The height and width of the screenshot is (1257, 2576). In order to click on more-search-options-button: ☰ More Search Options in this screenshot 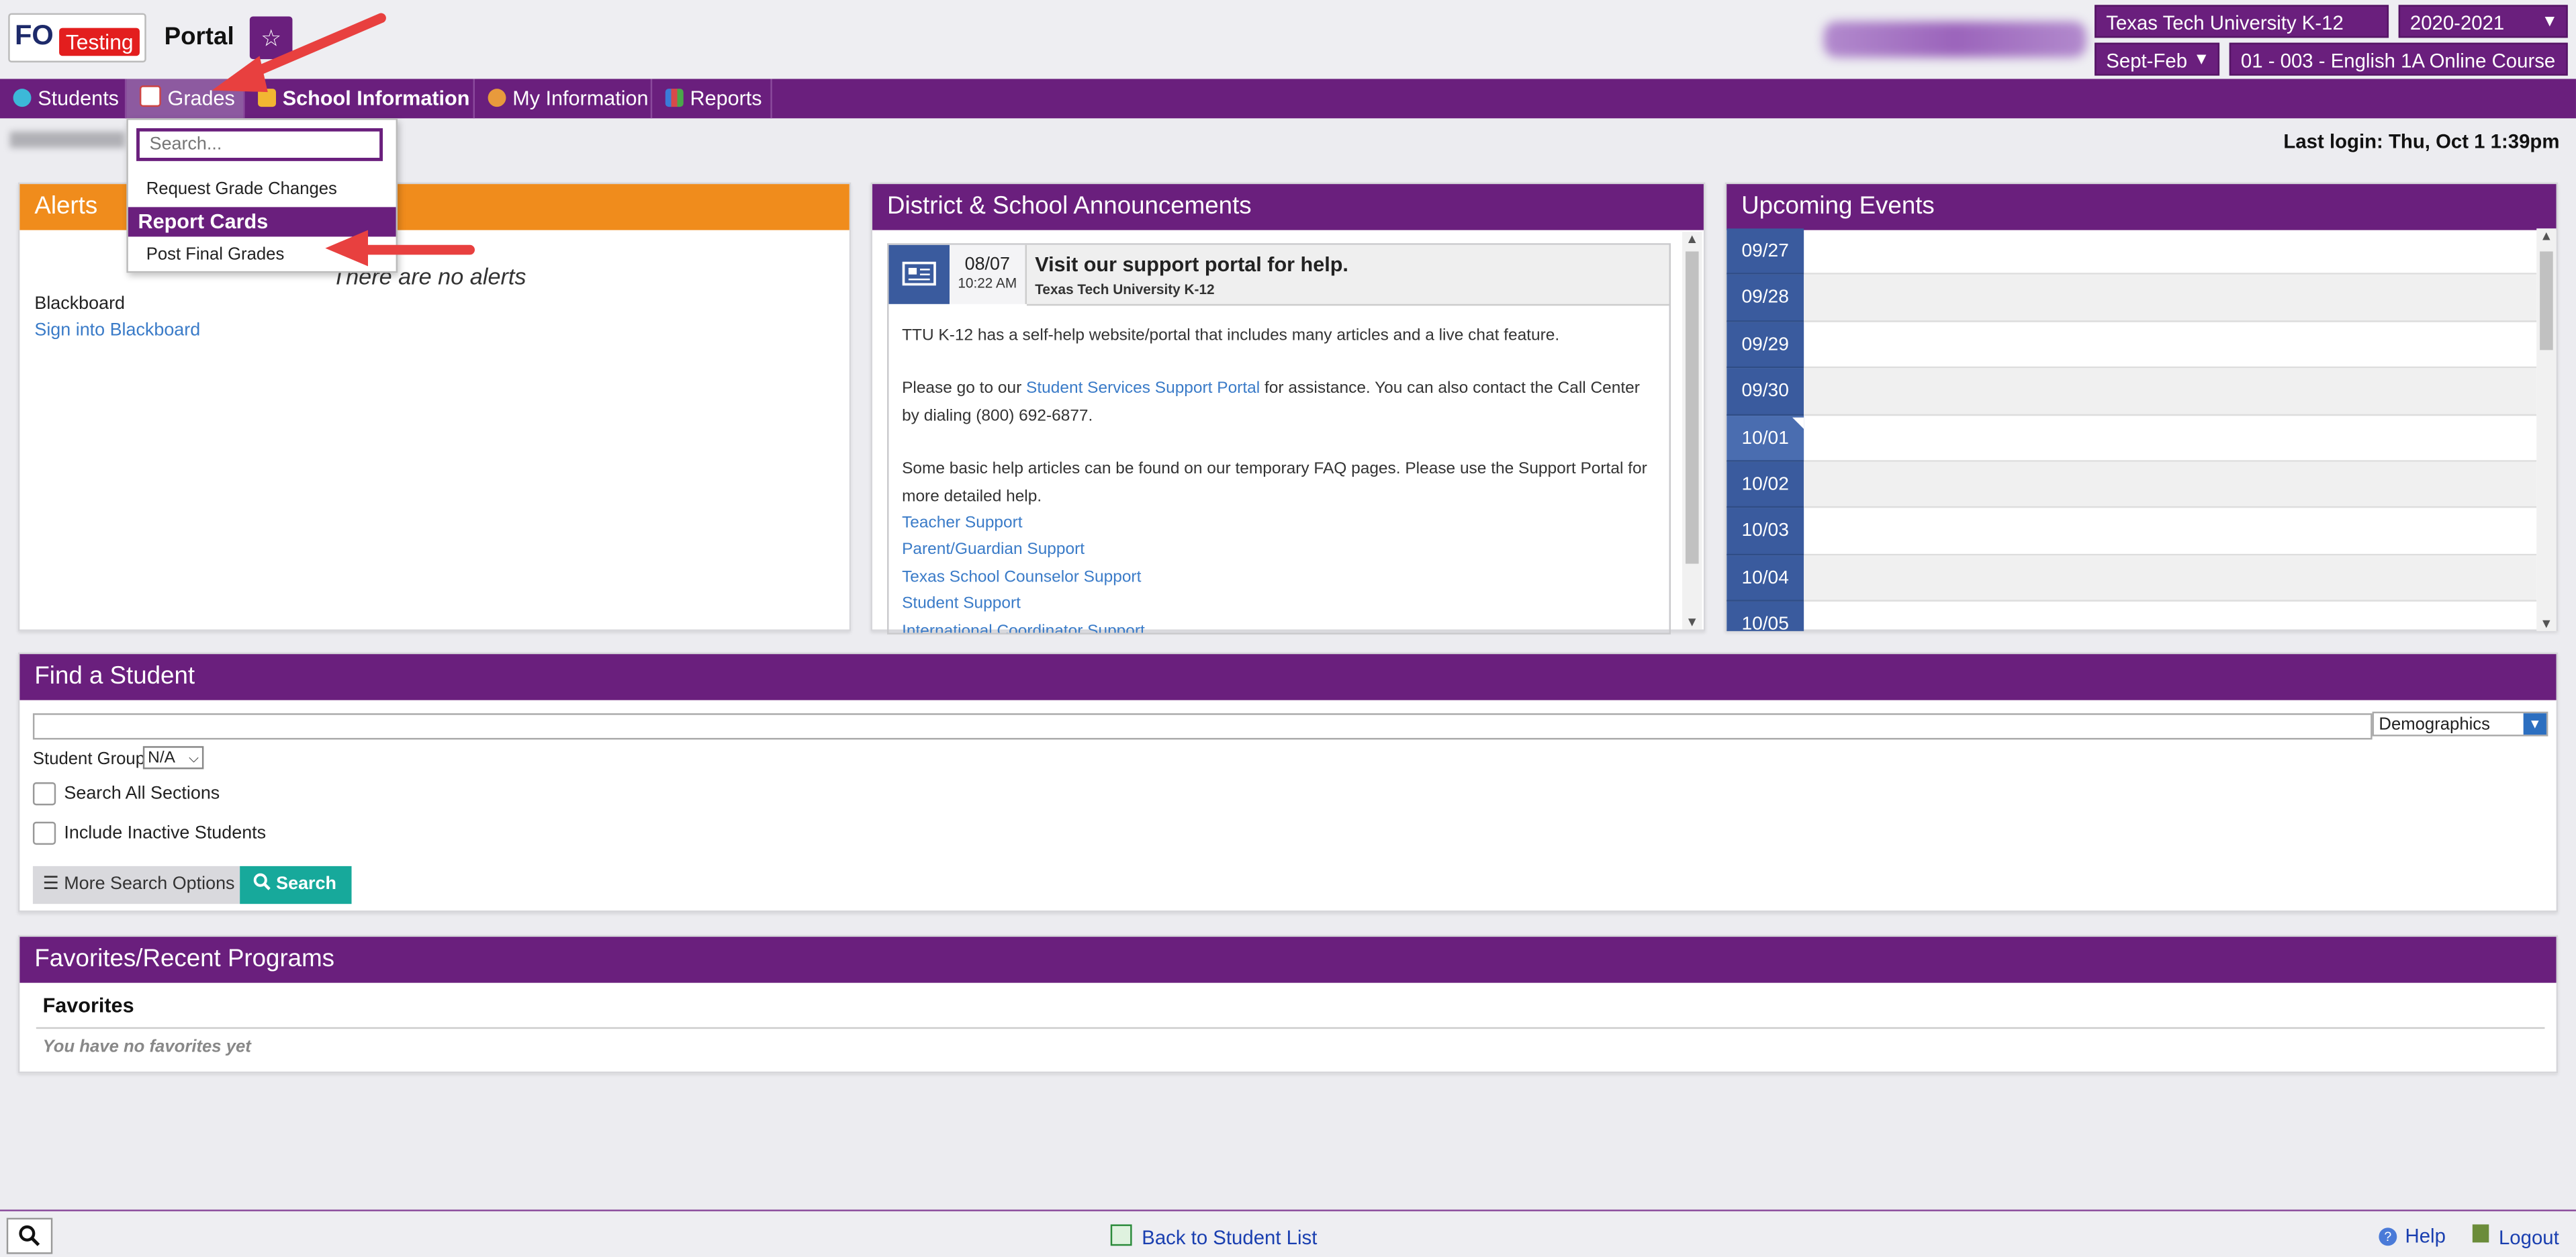, I will do `click(136, 885)`.